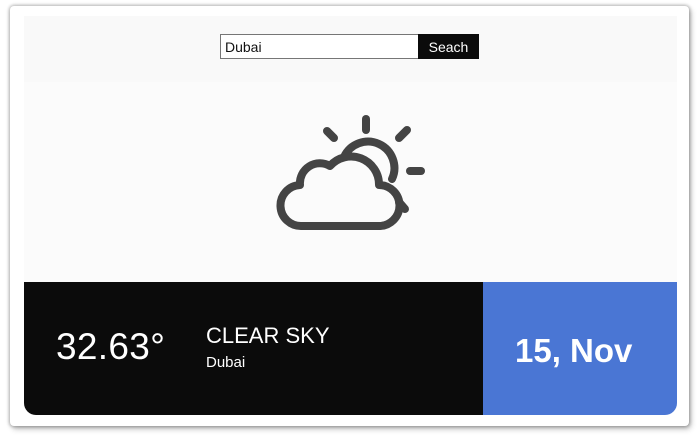 The width and height of the screenshot is (699, 436). I want to click on temperature: 32.63°, so click(111, 346).